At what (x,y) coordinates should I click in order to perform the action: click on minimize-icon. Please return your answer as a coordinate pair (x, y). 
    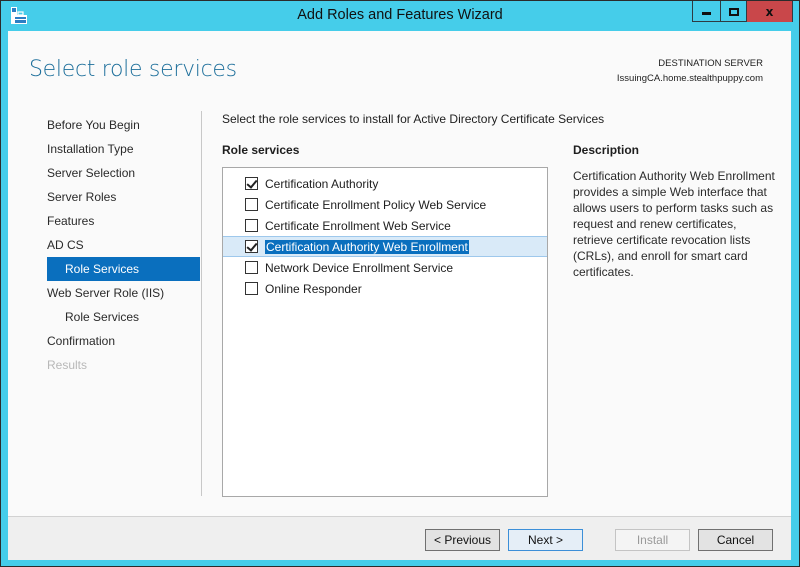
    Looking at the image, I should click on (706, 13).